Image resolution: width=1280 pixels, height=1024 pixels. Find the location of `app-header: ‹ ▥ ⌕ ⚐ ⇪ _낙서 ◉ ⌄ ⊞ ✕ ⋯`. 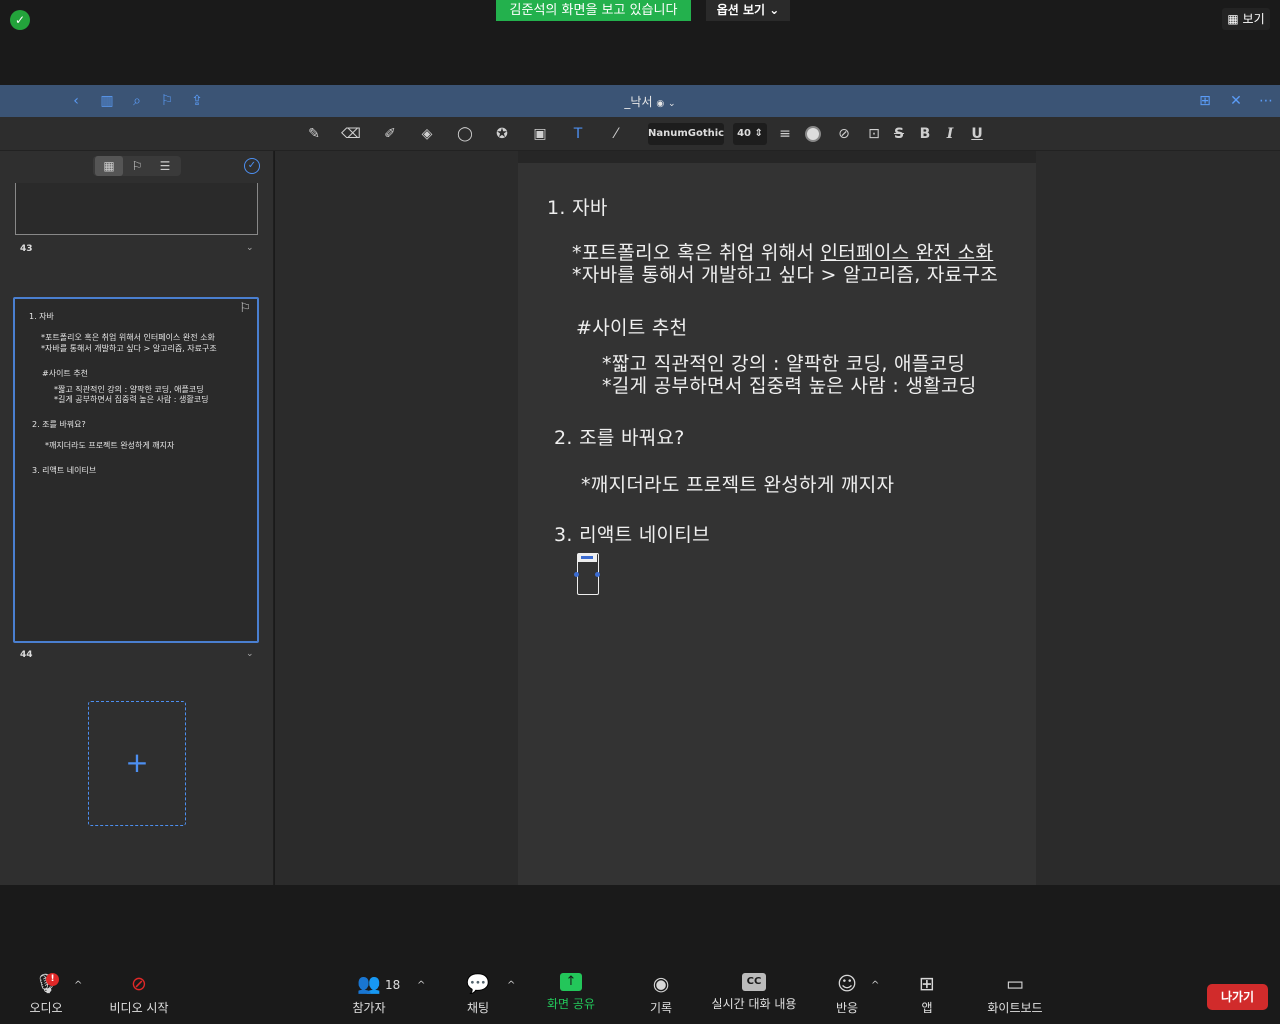

app-header: ‹ ▥ ⌕ ⚐ ⇪ _낙서 ◉ ⌄ ⊞ ✕ ⋯ is located at coordinates (640, 101).